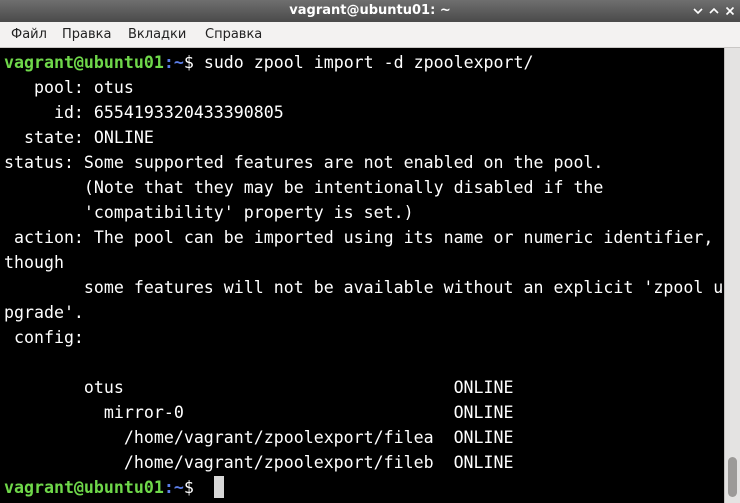  I want to click on minimize-icon, so click(698, 11).